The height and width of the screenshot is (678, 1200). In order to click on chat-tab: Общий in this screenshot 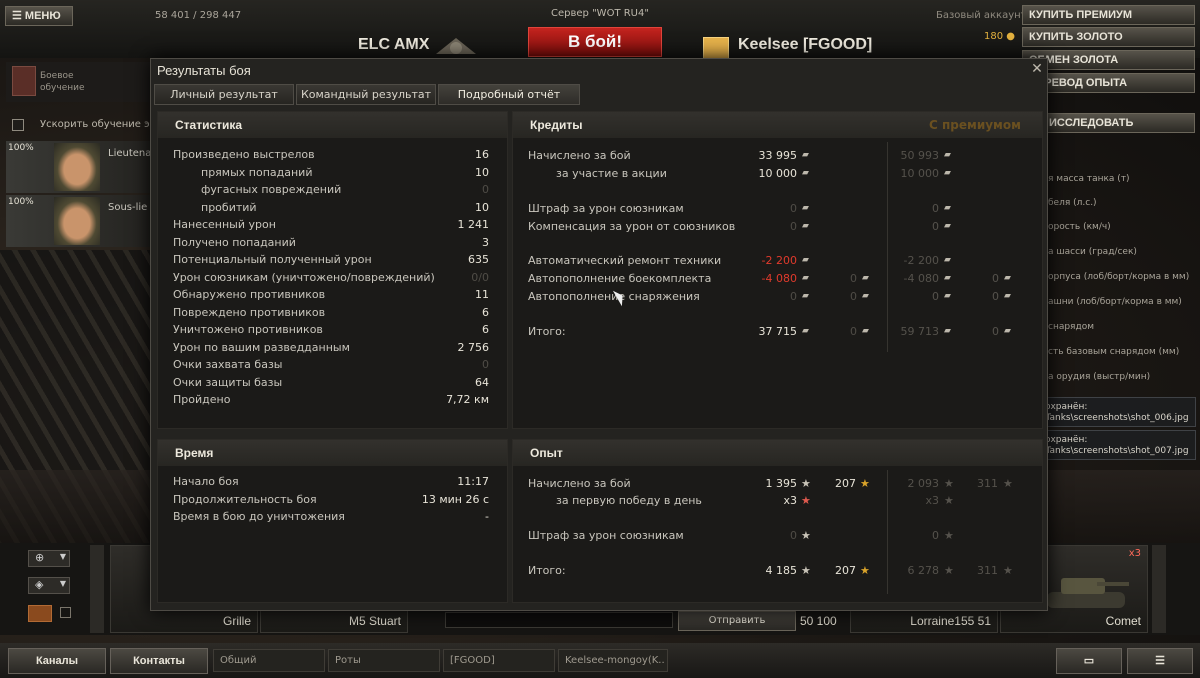, I will do `click(269, 660)`.